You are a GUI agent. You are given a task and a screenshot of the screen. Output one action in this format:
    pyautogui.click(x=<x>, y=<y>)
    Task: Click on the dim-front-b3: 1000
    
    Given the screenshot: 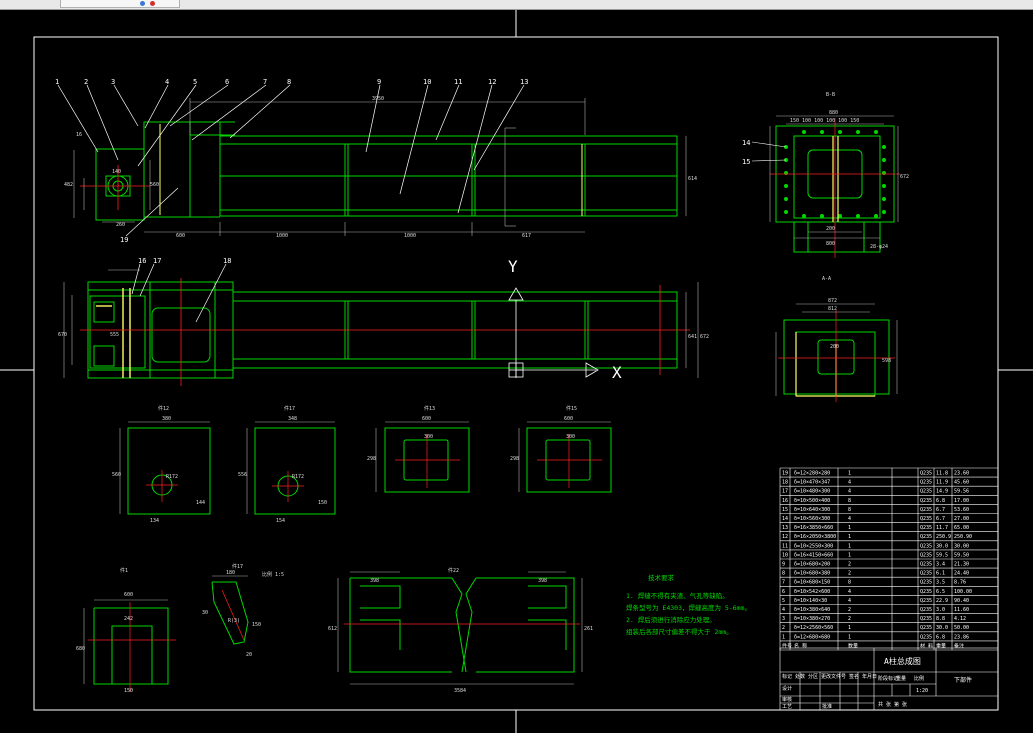 What is the action you would take?
    pyautogui.click(x=410, y=236)
    